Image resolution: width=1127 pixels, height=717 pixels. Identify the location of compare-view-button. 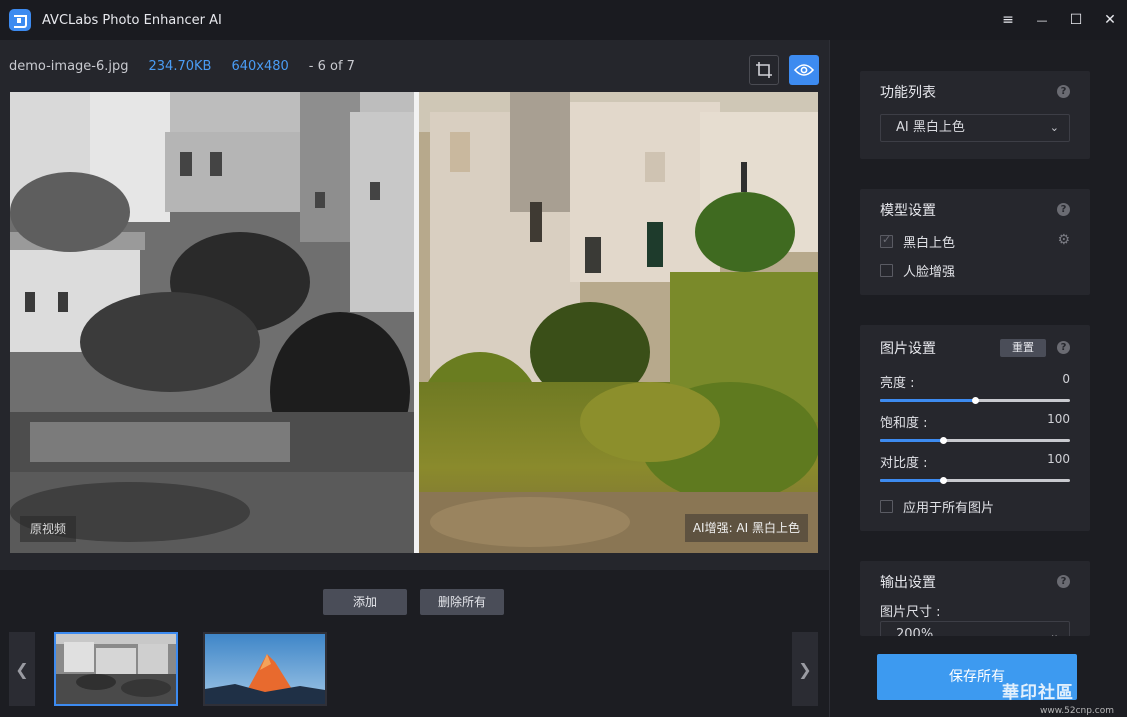
(804, 70).